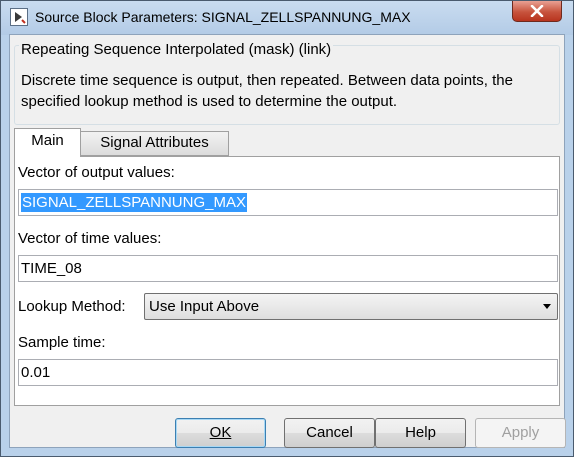  Describe the element at coordinates (72, 306) in the screenshot. I see `lookup-method-label: Lookup Method:` at that location.